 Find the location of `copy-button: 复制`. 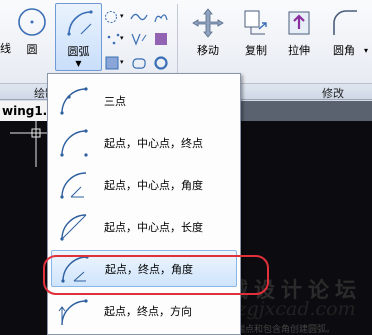

copy-button: 复制 is located at coordinates (256, 32).